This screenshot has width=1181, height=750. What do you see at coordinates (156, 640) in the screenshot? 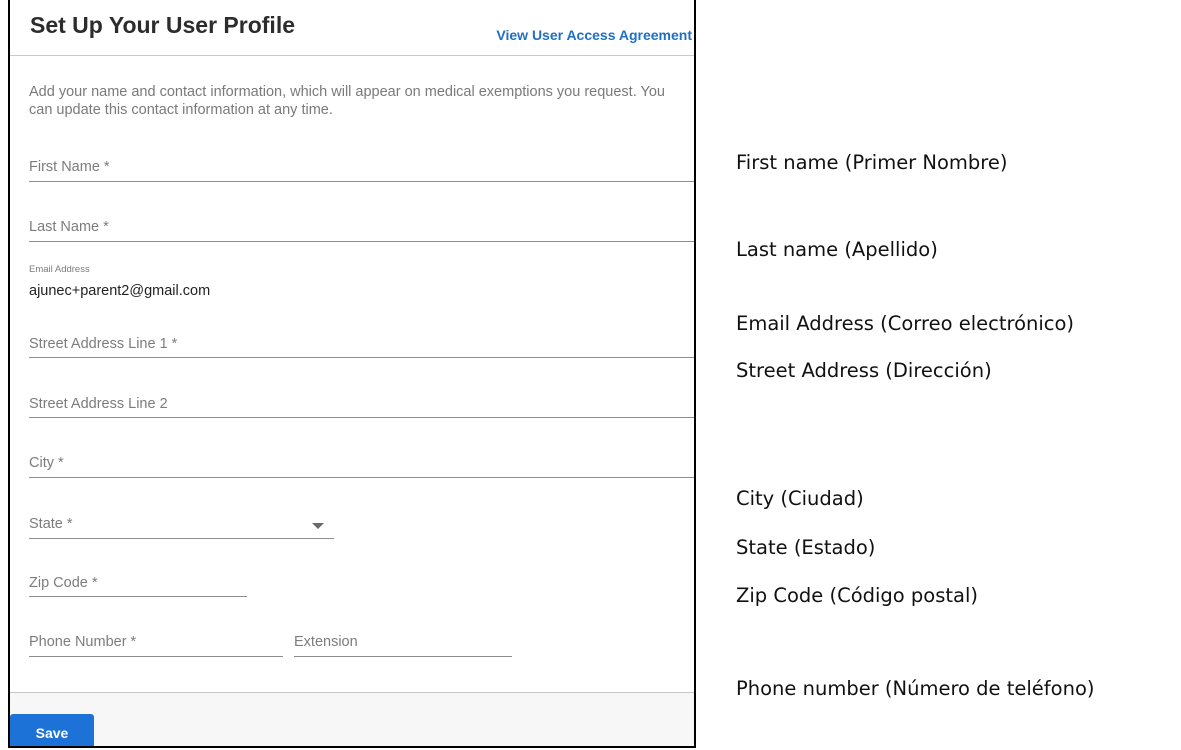
I see `phone-number-field: Phone Number *` at bounding box center [156, 640].